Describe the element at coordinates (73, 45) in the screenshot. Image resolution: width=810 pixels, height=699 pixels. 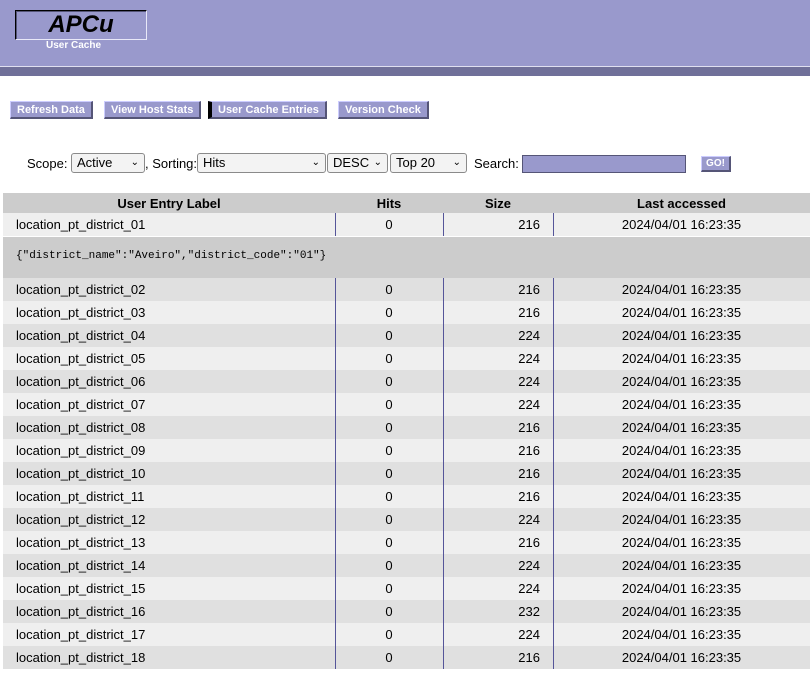
I see `logo-subtitle: User Cache` at that location.